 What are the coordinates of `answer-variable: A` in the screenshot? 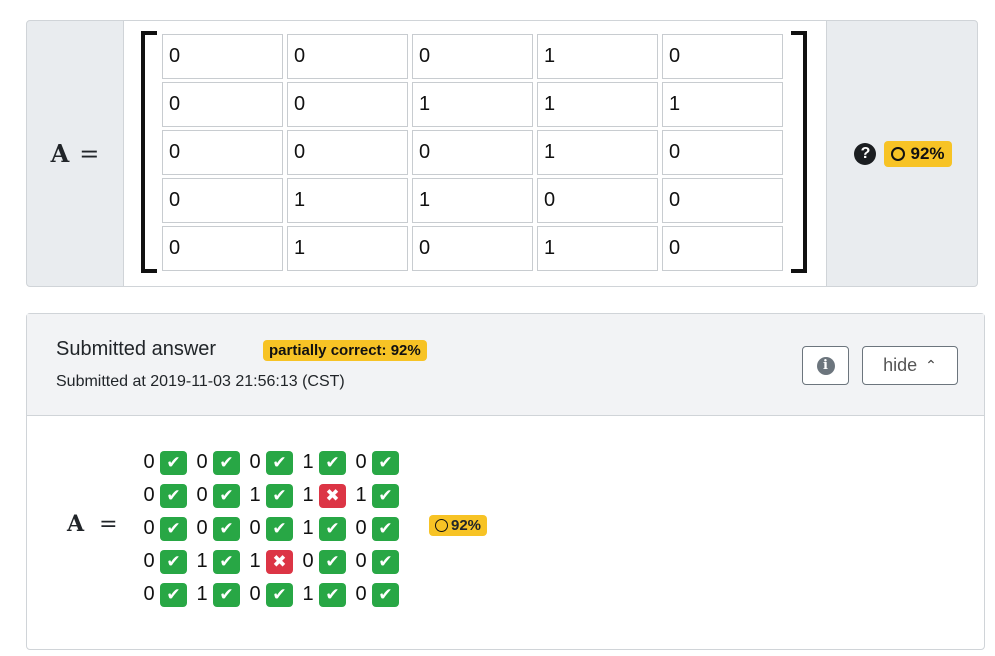 It's located at (76, 524).